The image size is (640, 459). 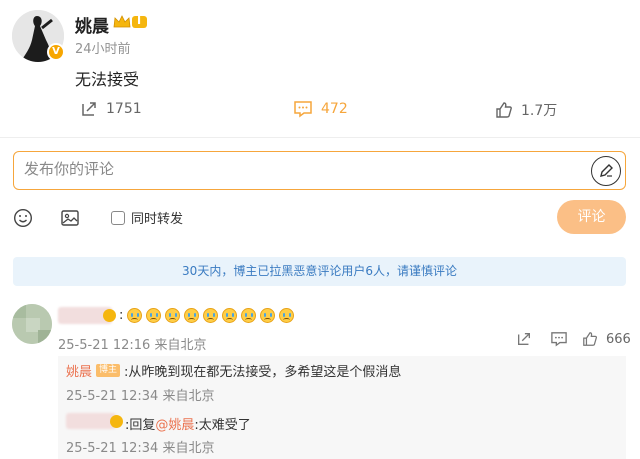 I want to click on like-button: 1.7万, so click(x=526, y=110).